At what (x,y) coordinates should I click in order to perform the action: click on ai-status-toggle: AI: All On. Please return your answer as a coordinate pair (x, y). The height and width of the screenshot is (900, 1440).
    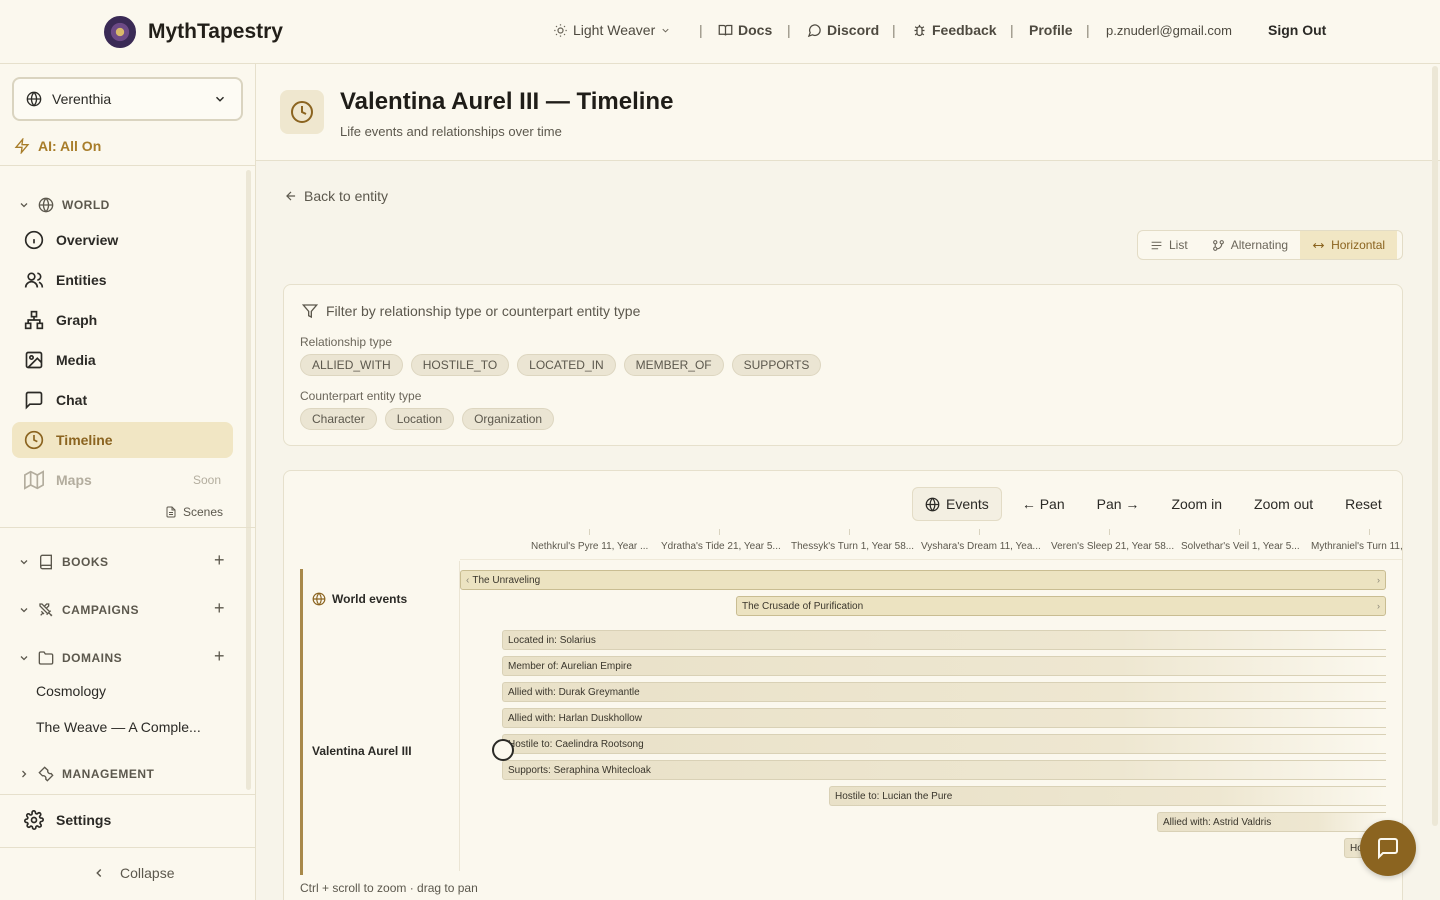
    Looking at the image, I should click on (57, 146).